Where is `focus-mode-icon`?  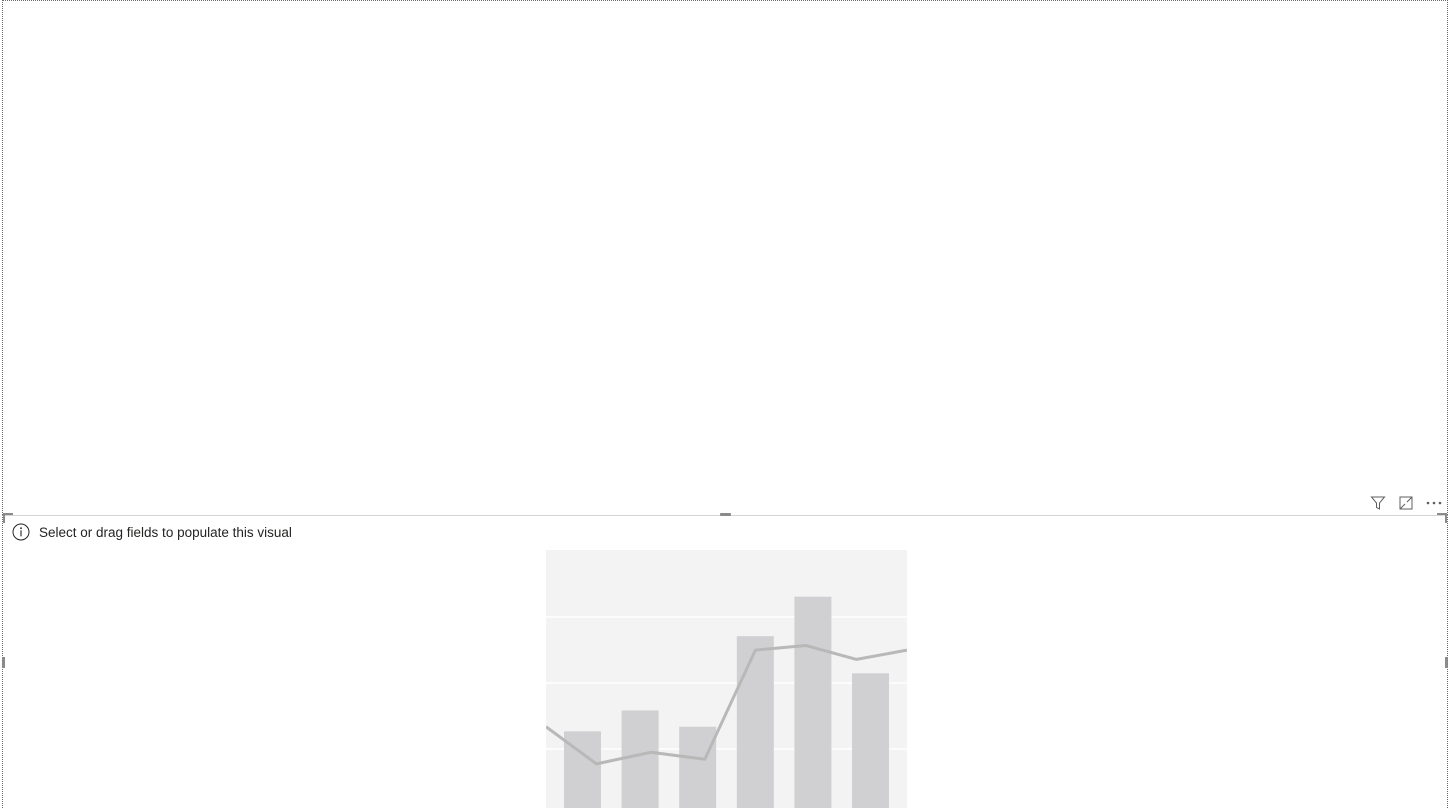 focus-mode-icon is located at coordinates (1406, 503).